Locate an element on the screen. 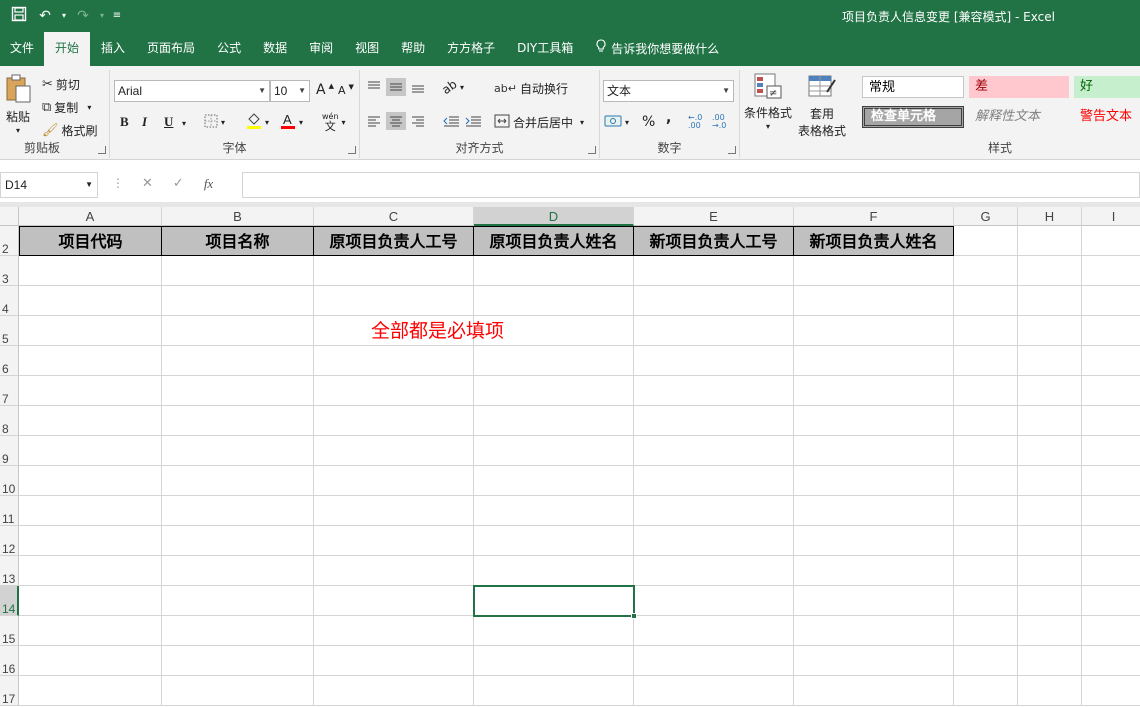 The width and height of the screenshot is (1140, 707). cell-b17 is located at coordinates (238, 691).